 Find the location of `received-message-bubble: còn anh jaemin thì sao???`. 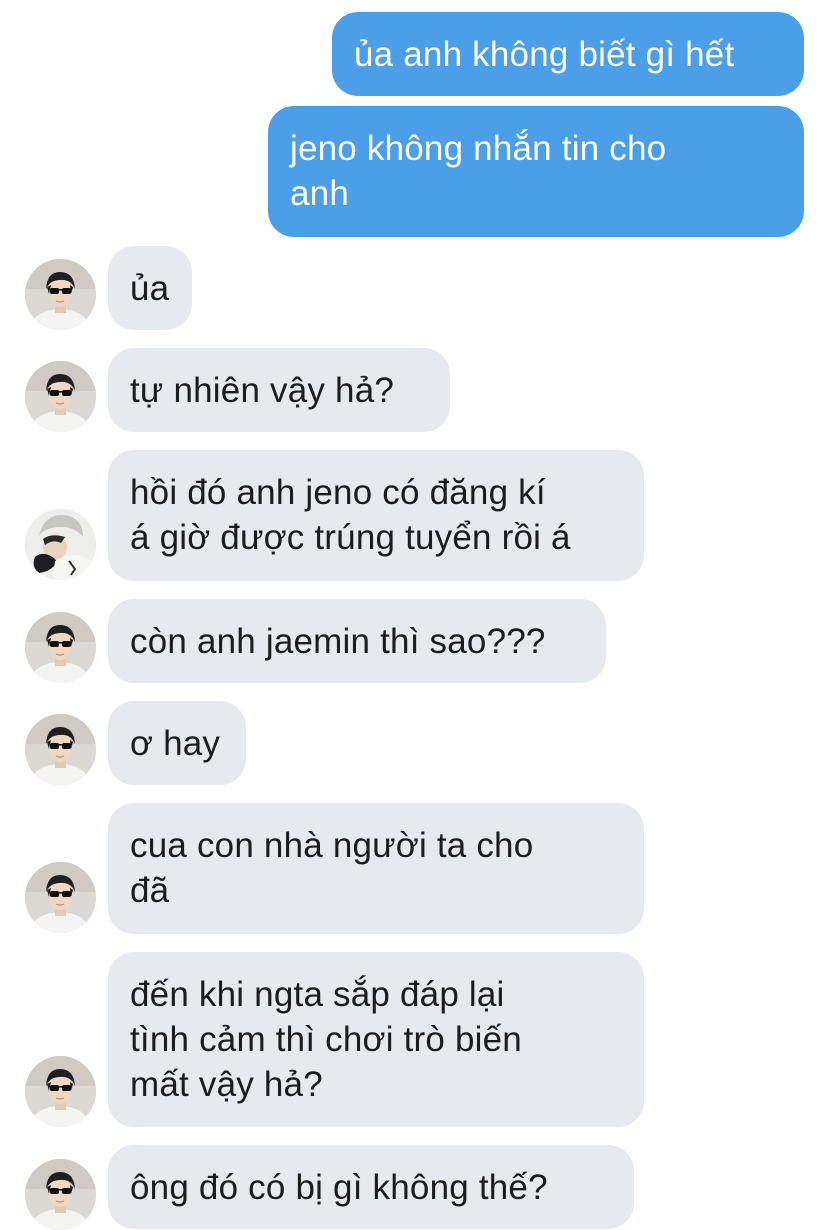

received-message-bubble: còn anh jaemin thì sao??? is located at coordinates (357, 641).